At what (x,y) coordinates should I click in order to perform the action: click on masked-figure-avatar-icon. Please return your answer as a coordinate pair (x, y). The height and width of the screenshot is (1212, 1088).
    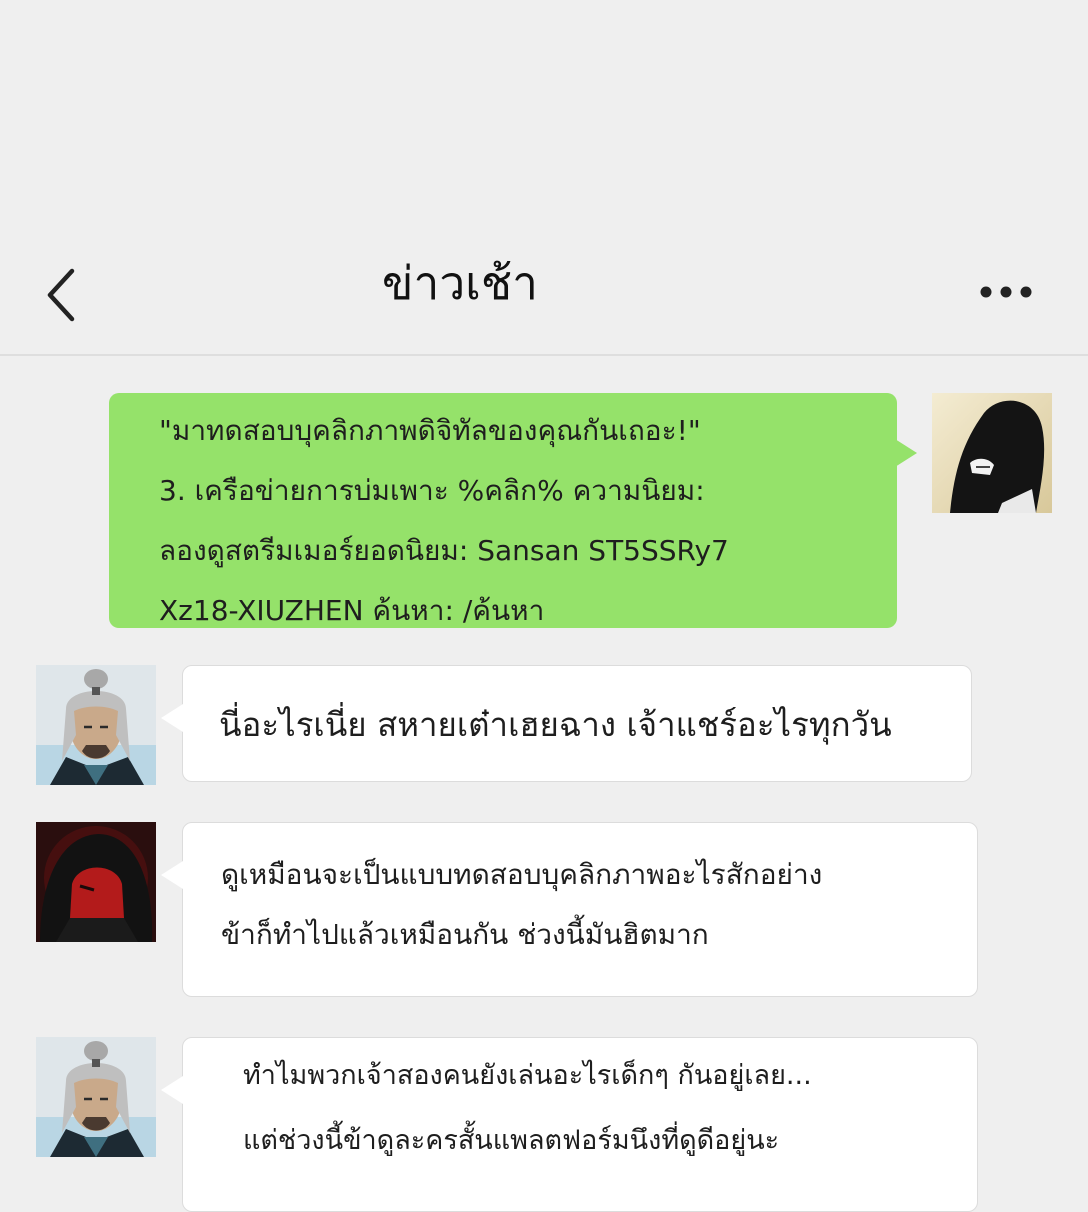
    Looking at the image, I should click on (992, 453).